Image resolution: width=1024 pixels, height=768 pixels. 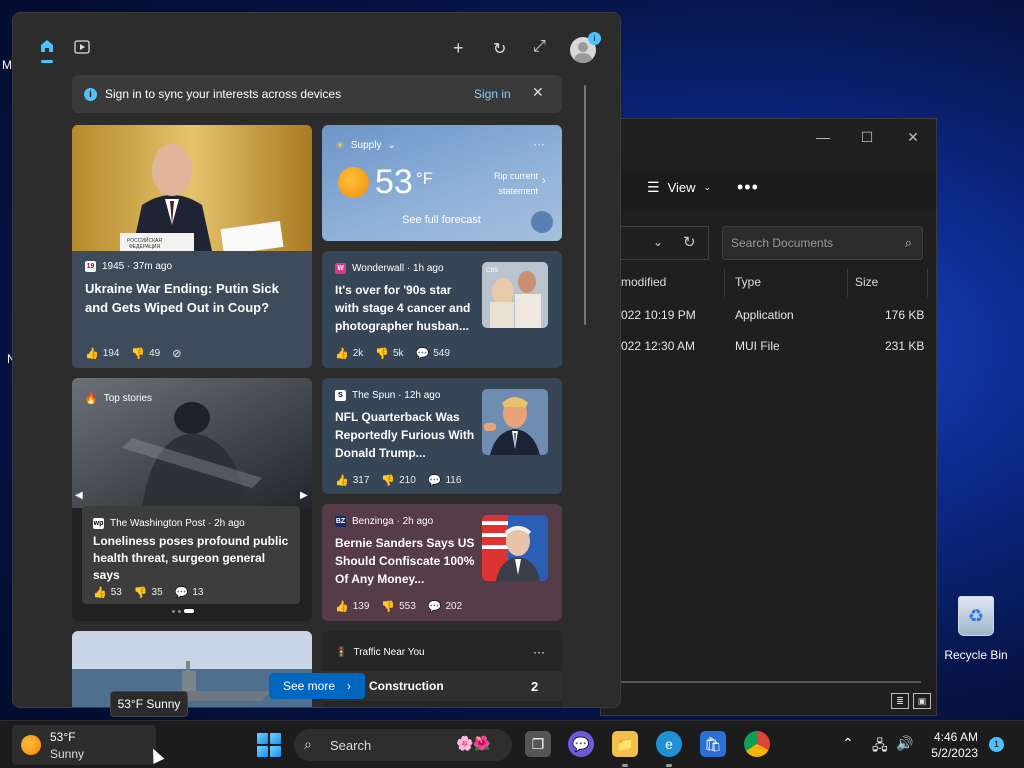 What do you see at coordinates (406, 686) in the screenshot?
I see `traffic-item: Construction` at bounding box center [406, 686].